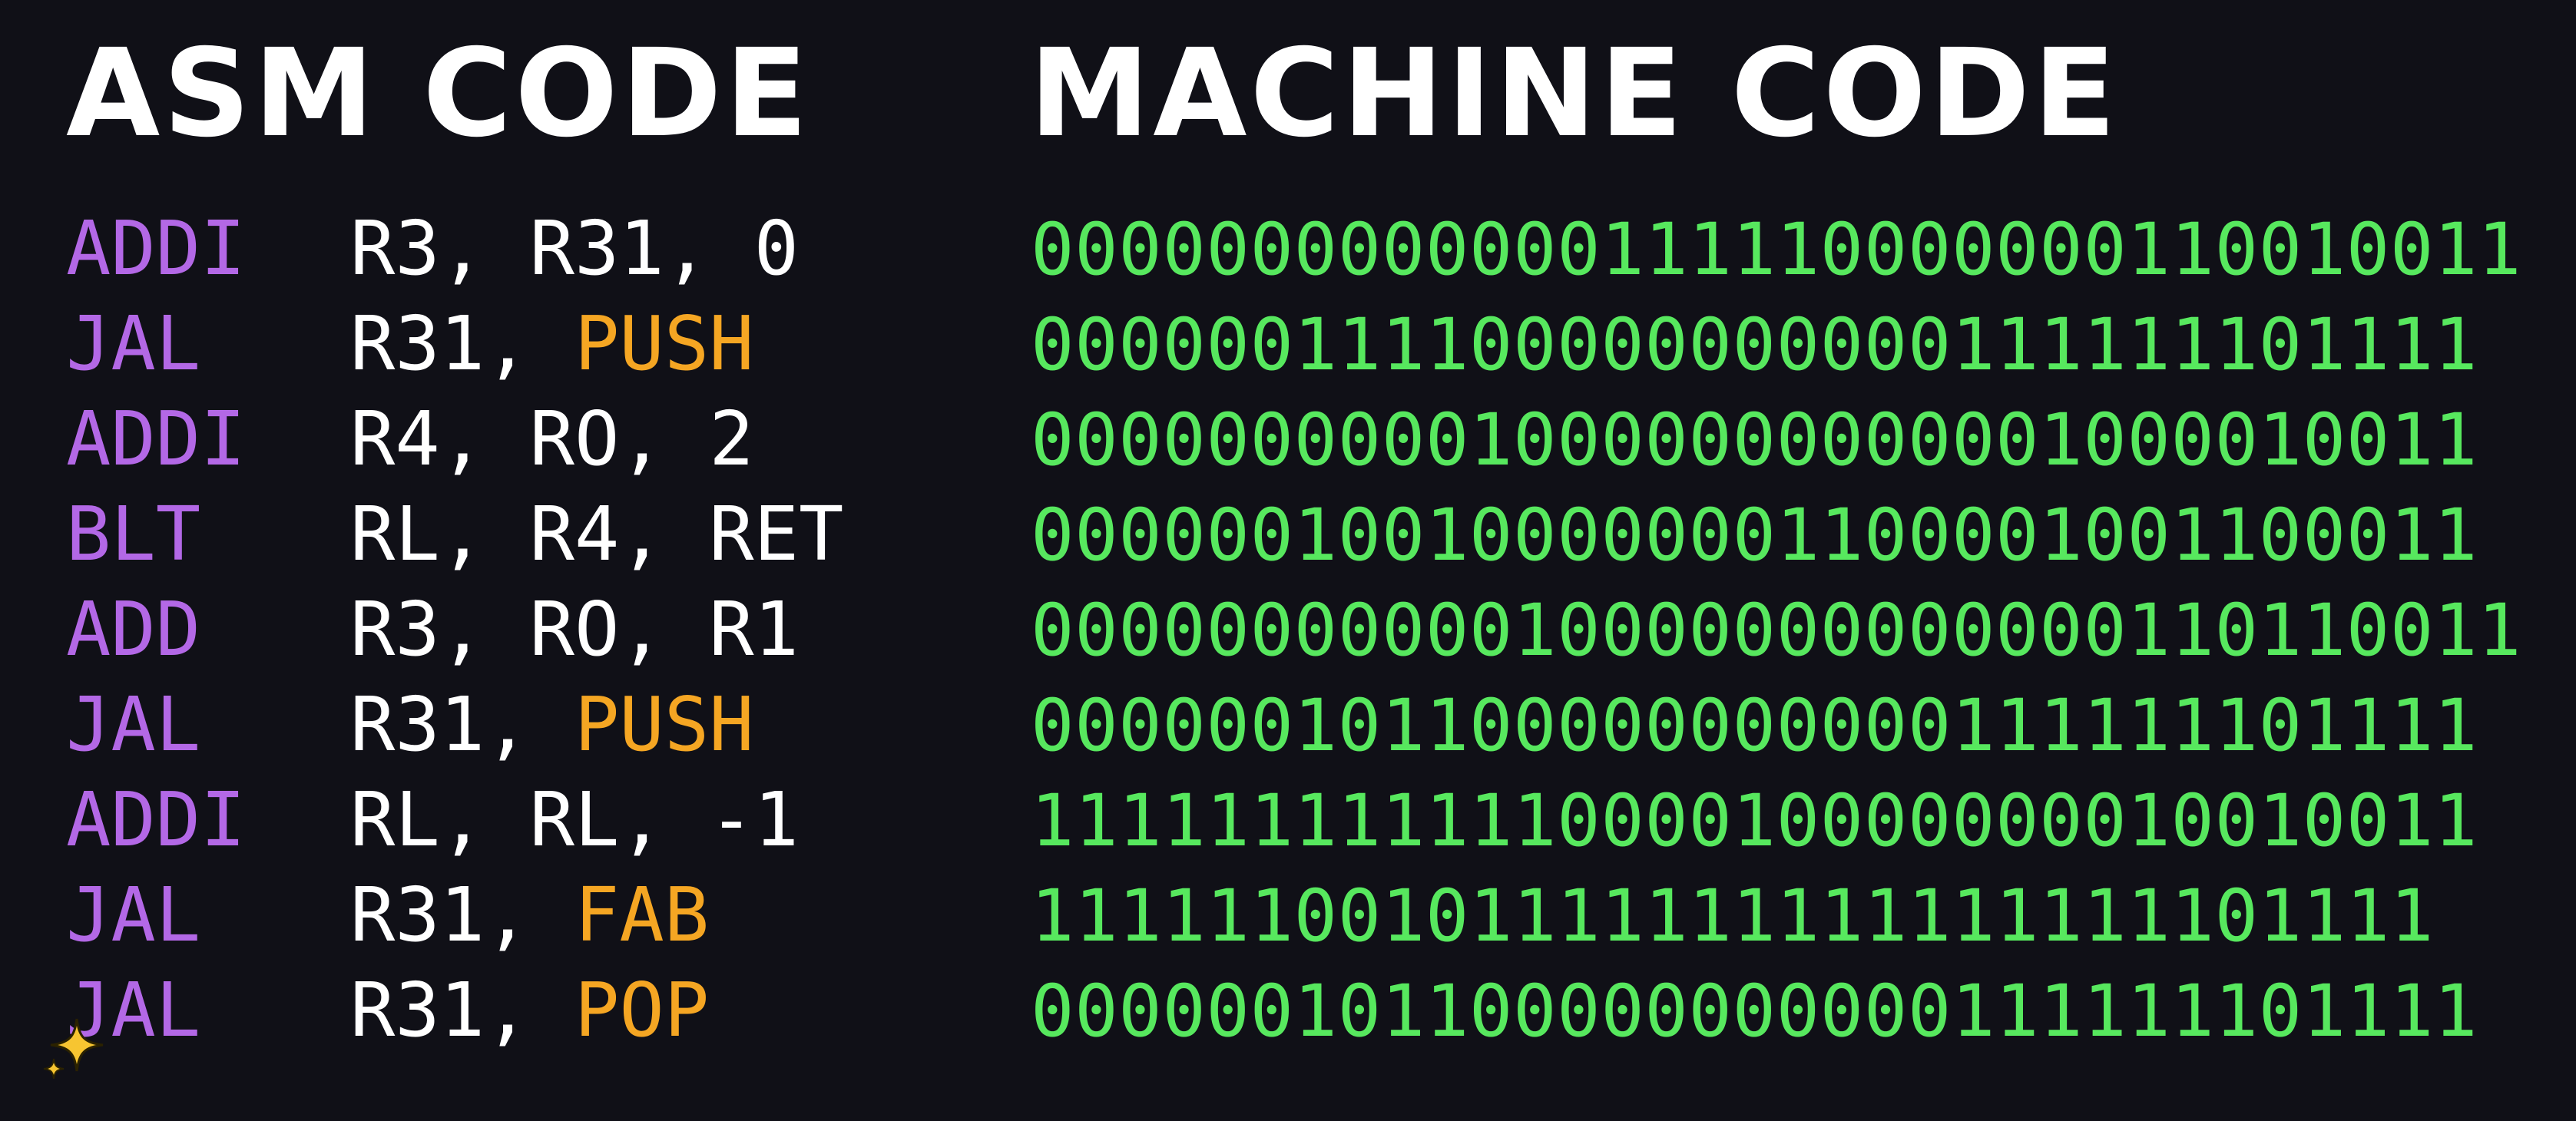 The width and height of the screenshot is (2576, 1121). What do you see at coordinates (754, 819) in the screenshot?
I see `operand: -1` at bounding box center [754, 819].